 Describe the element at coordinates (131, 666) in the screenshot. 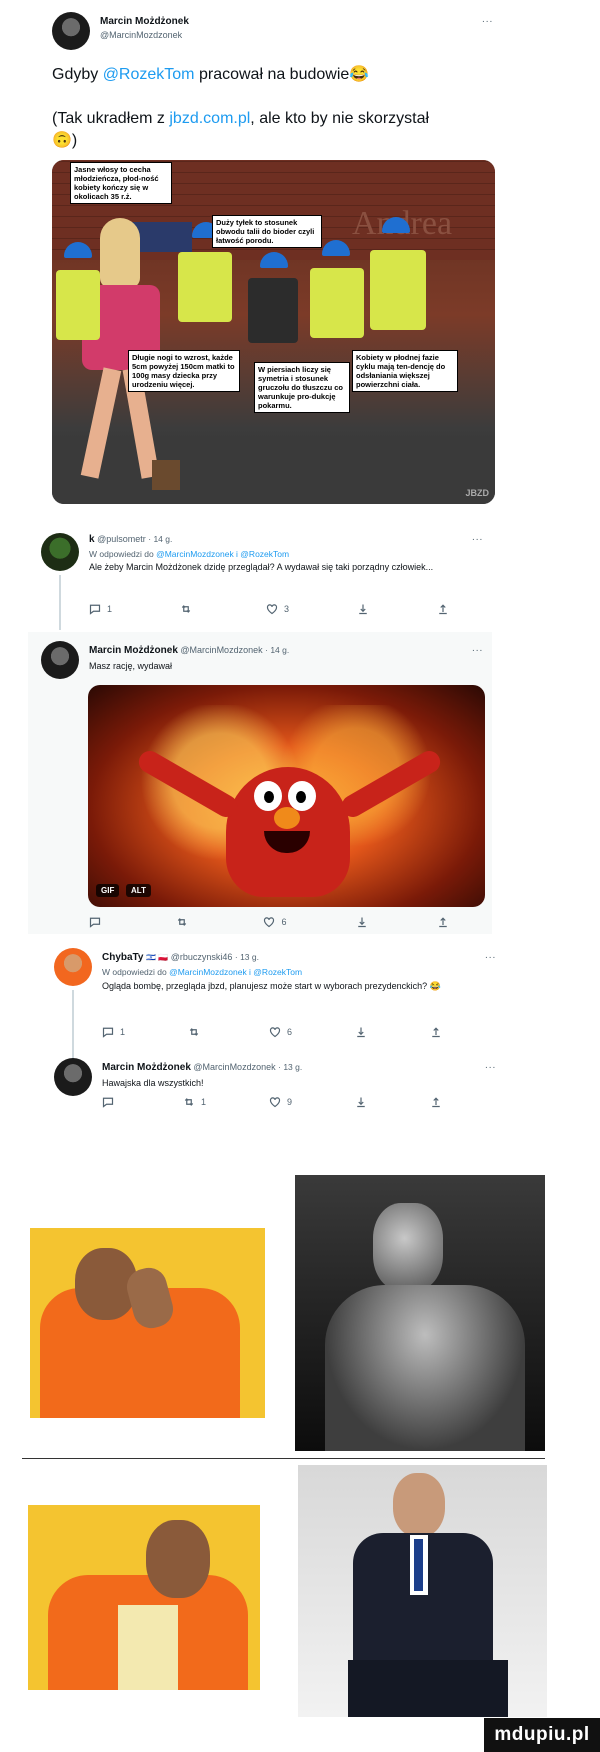

I see `reply-text: Masz rację, wydawał` at that location.